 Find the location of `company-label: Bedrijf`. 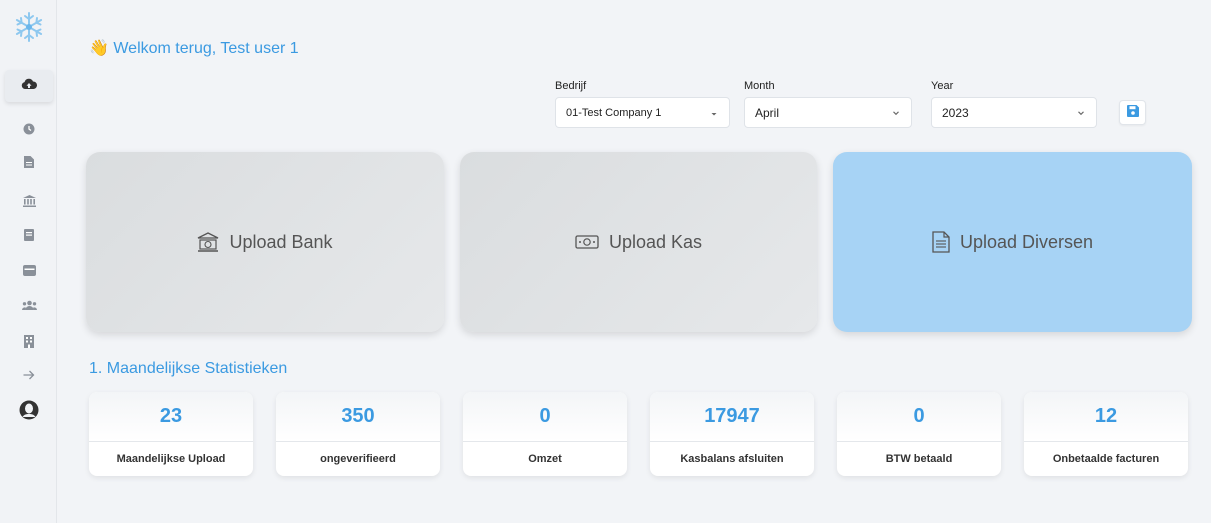

company-label: Bedrijf is located at coordinates (571, 86).